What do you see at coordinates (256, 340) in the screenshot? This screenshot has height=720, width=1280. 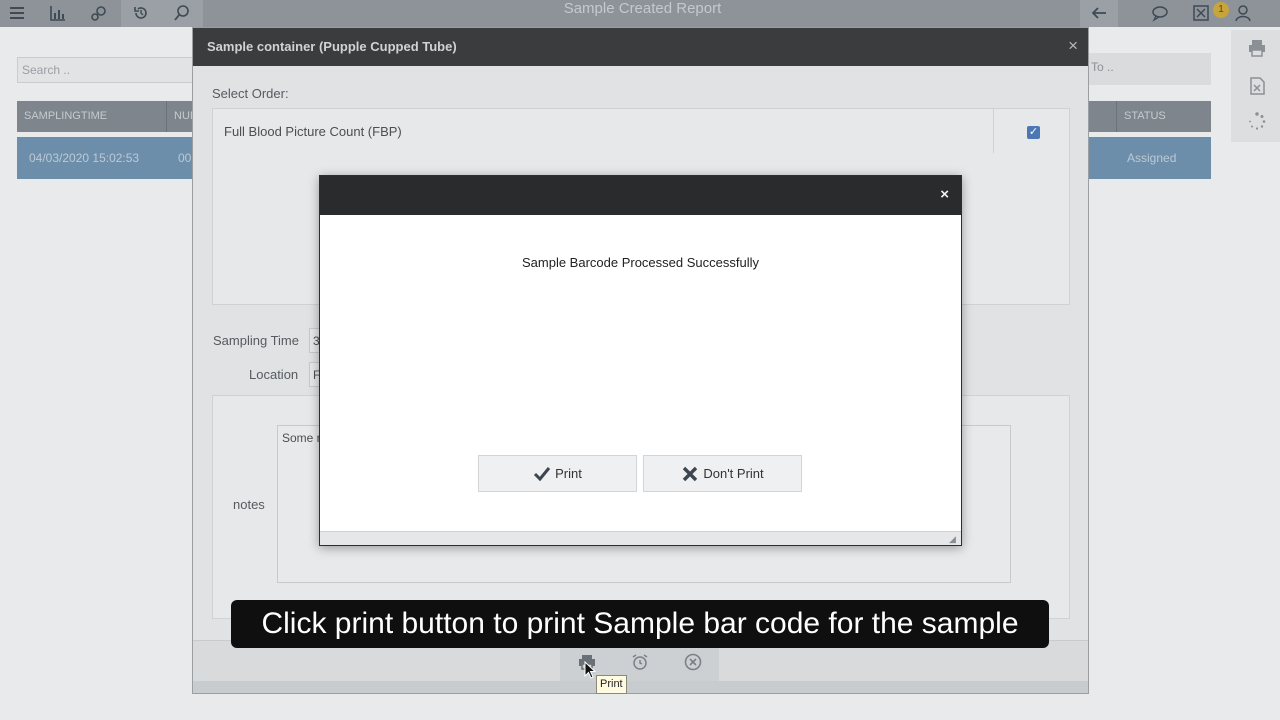 I see `sampling-time-label: Sampling Time` at bounding box center [256, 340].